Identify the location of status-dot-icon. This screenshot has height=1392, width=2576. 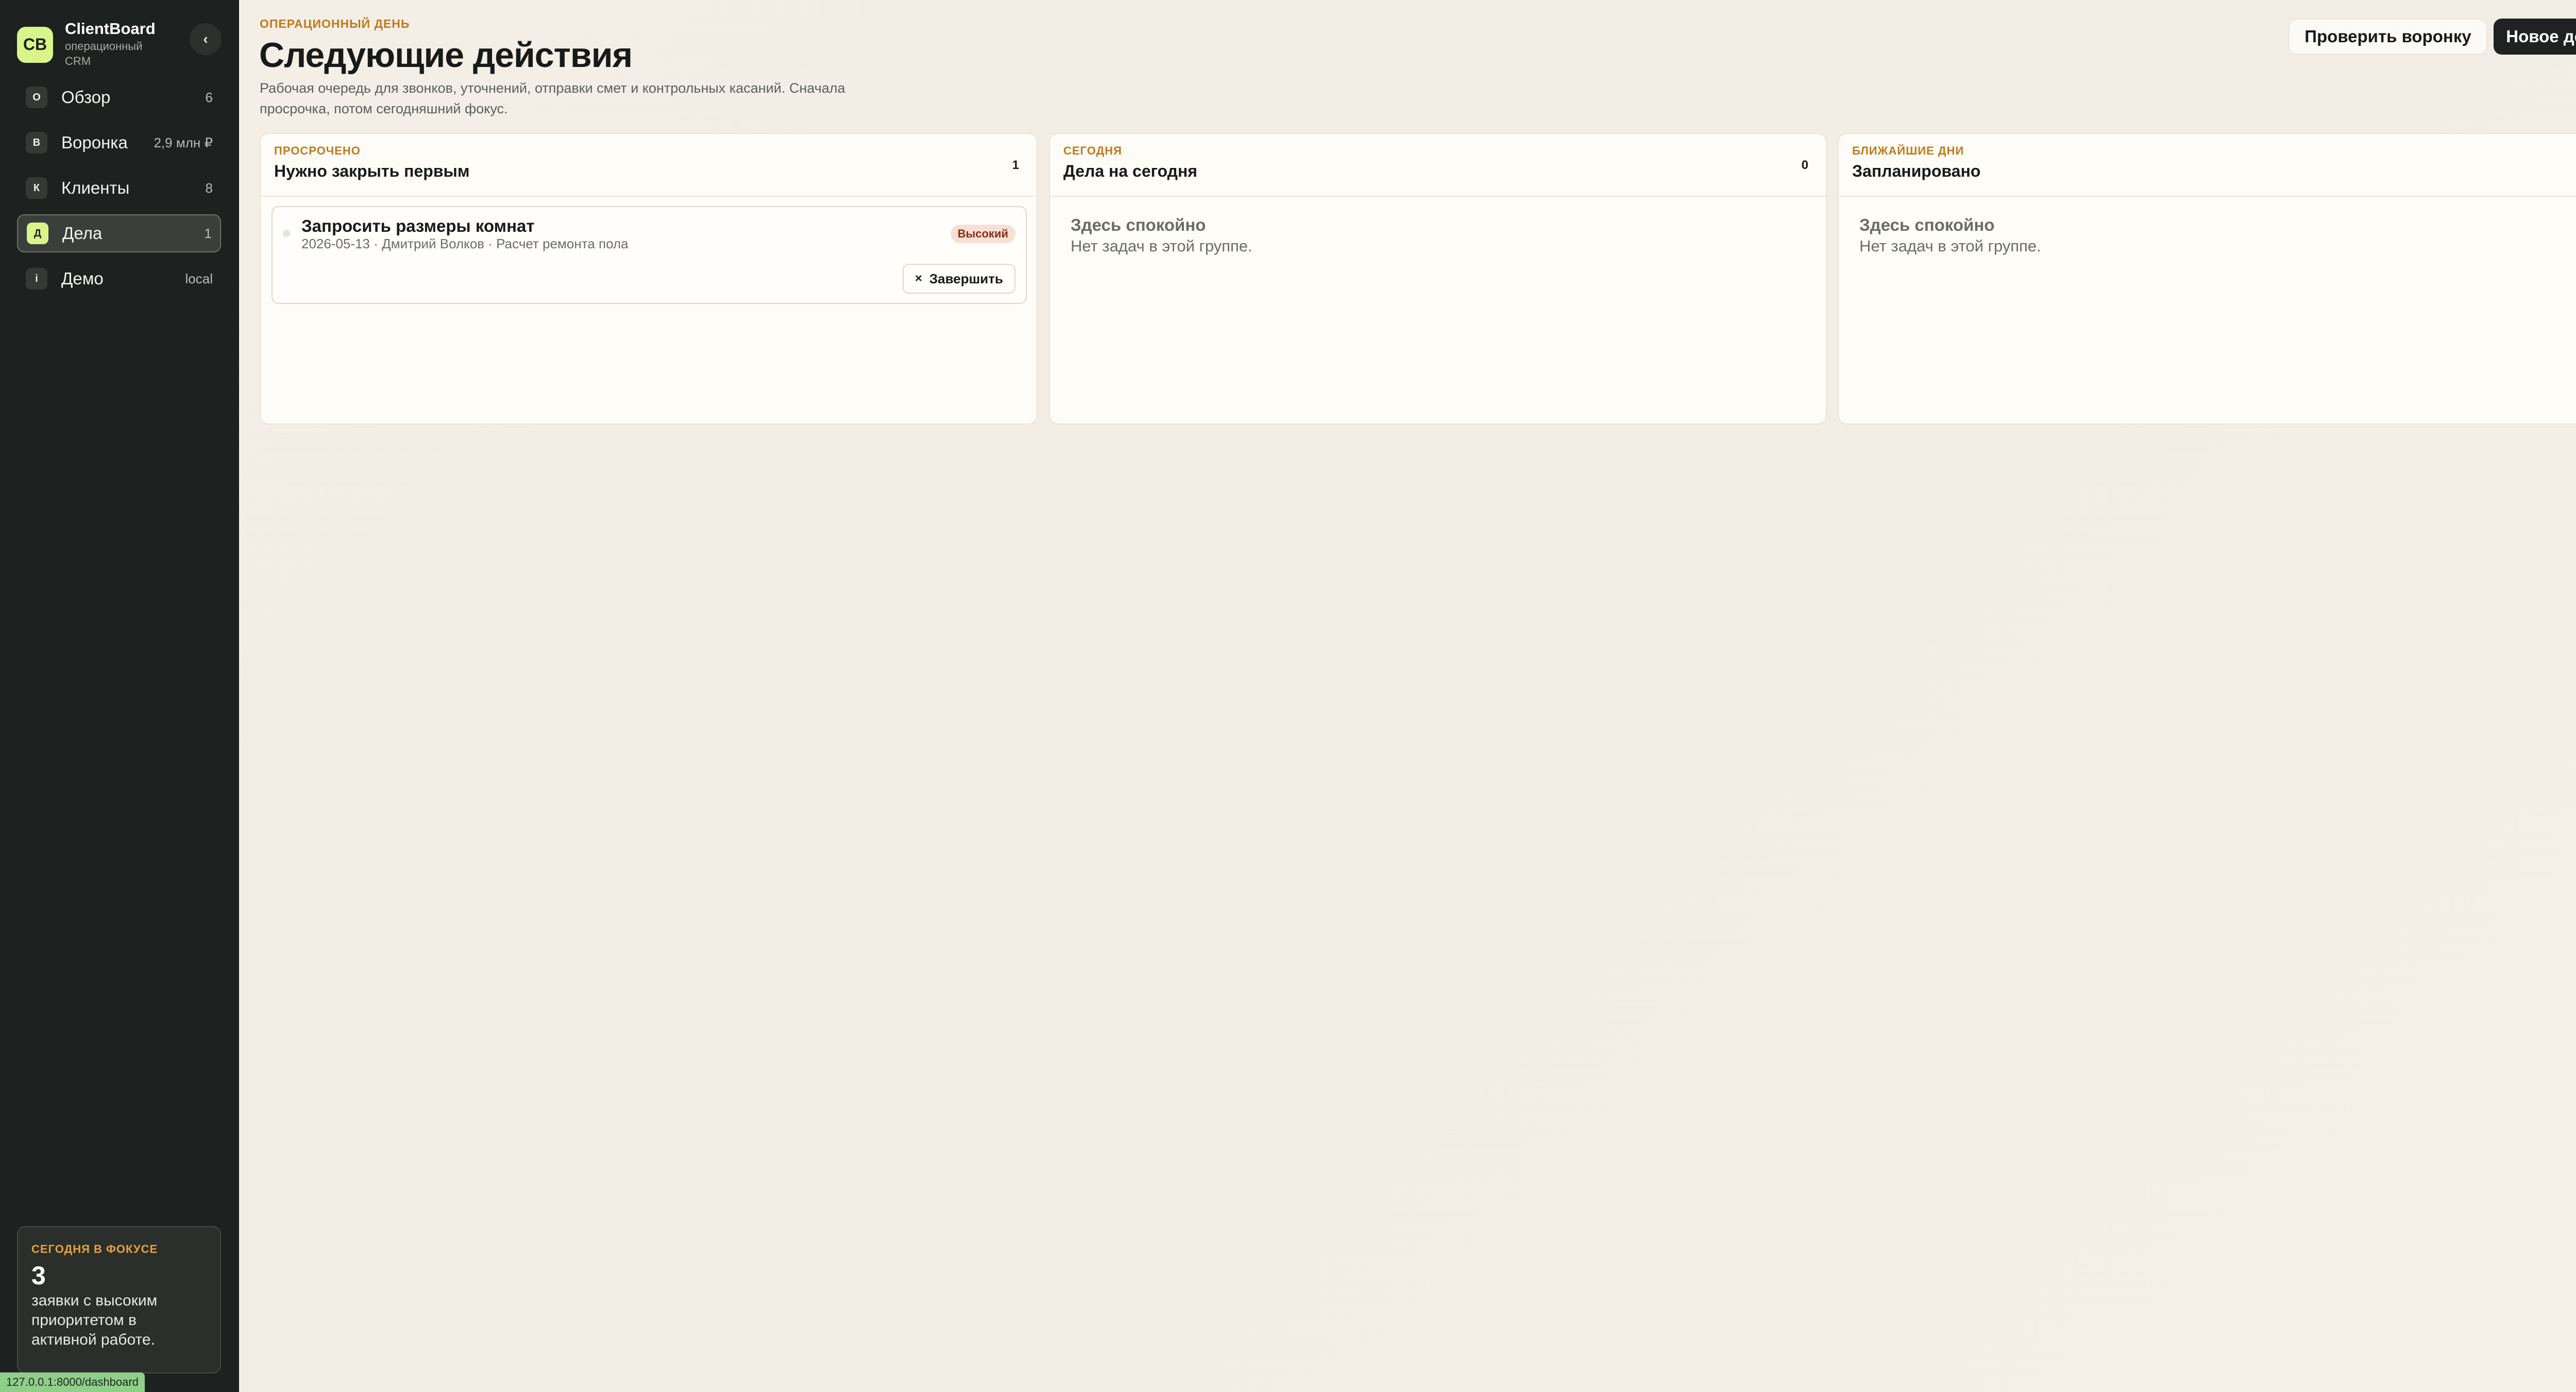
(286, 233).